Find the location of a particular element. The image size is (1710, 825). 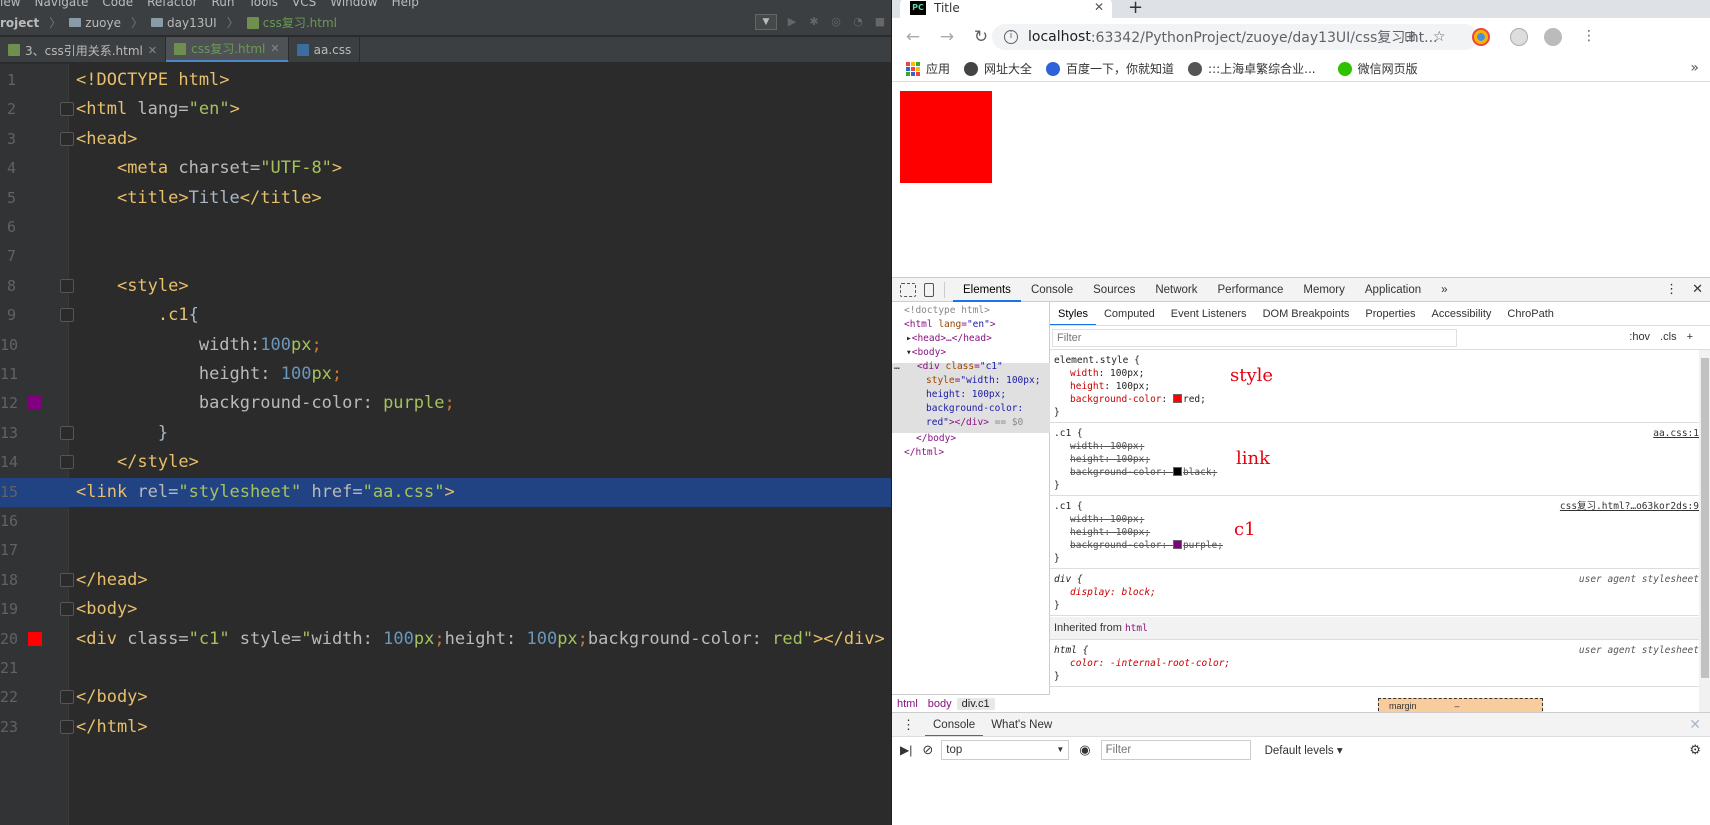

head-node: ▸<head>…</head> is located at coordinates (949, 339).